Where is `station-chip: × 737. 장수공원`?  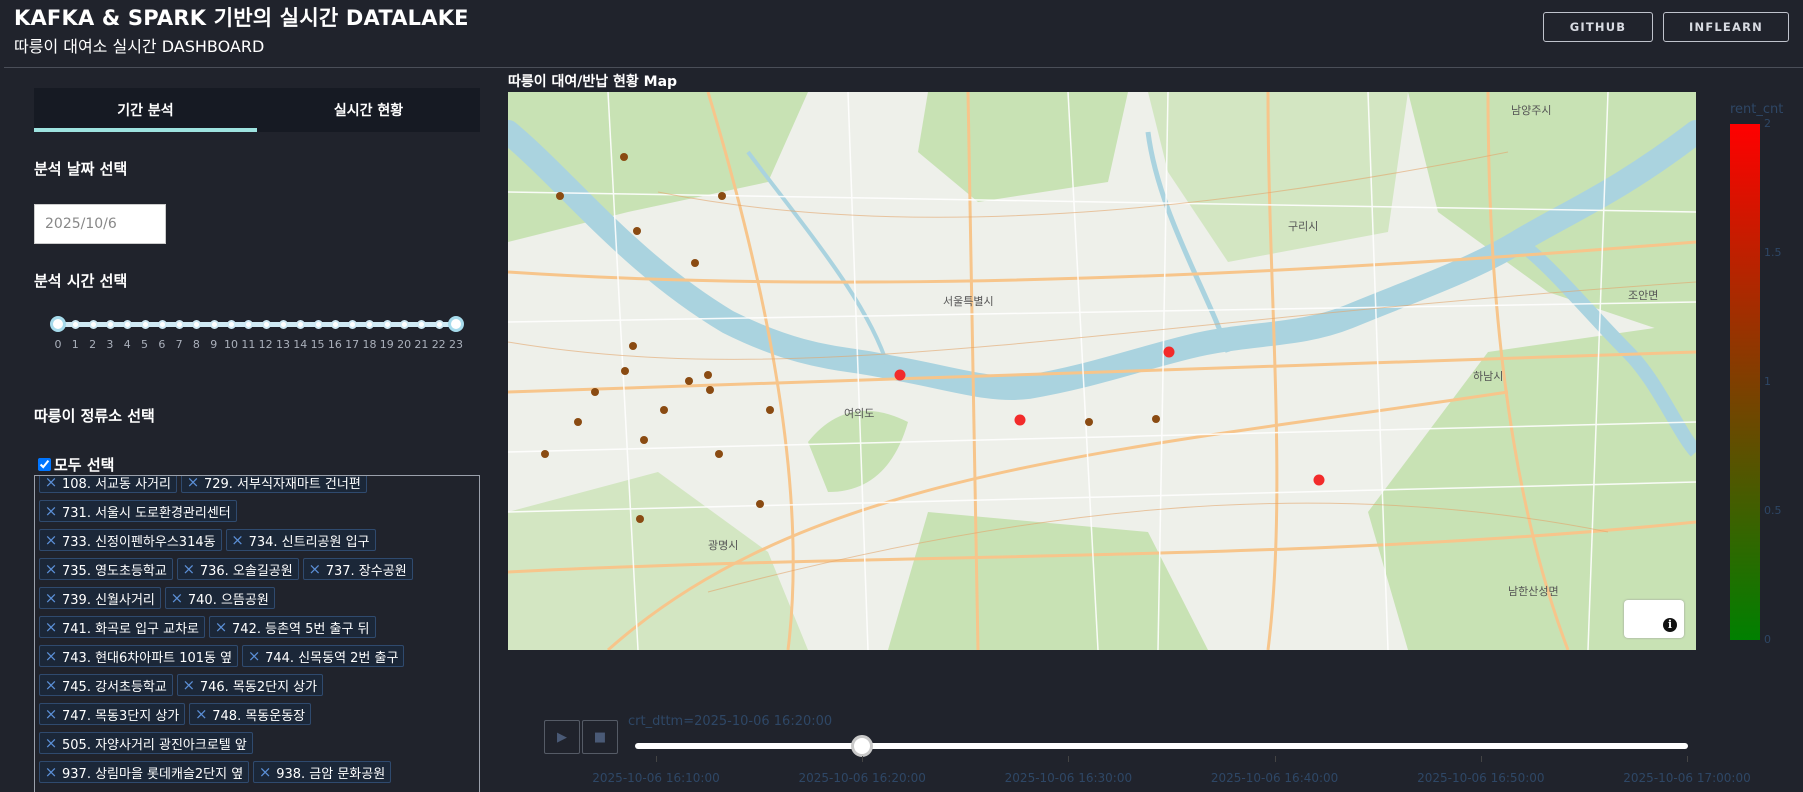
station-chip: × 737. 장수공원 is located at coordinates (357, 569).